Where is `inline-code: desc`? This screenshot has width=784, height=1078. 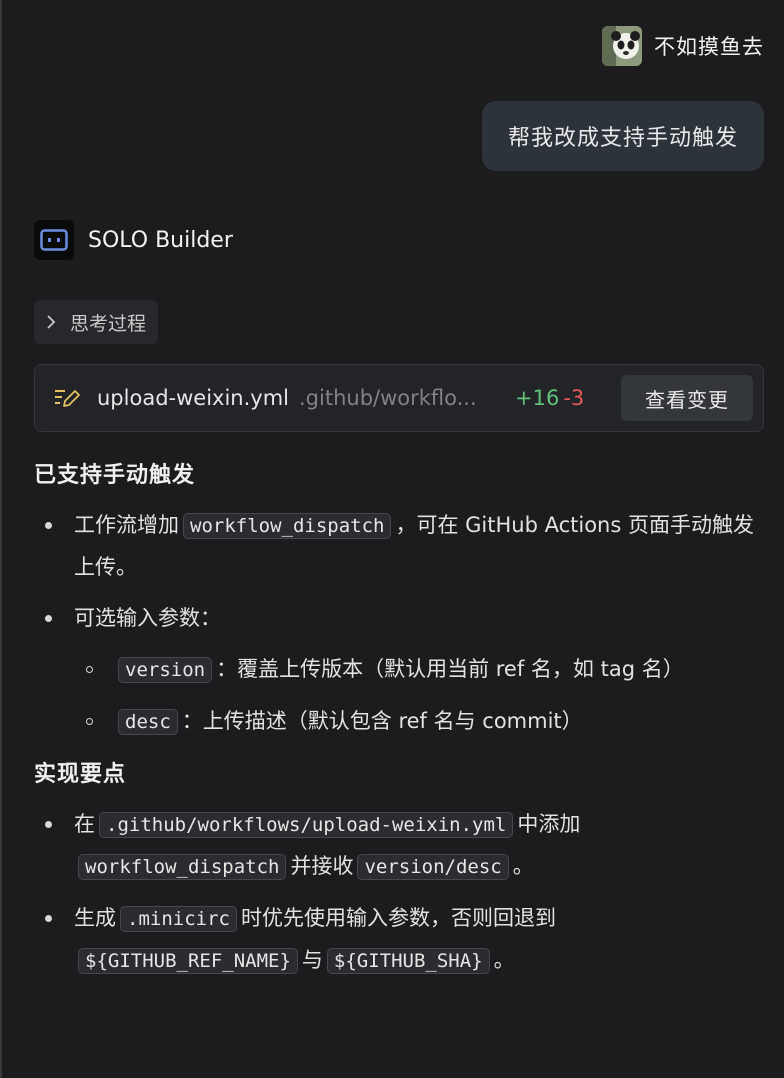
inline-code: desc is located at coordinates (148, 722).